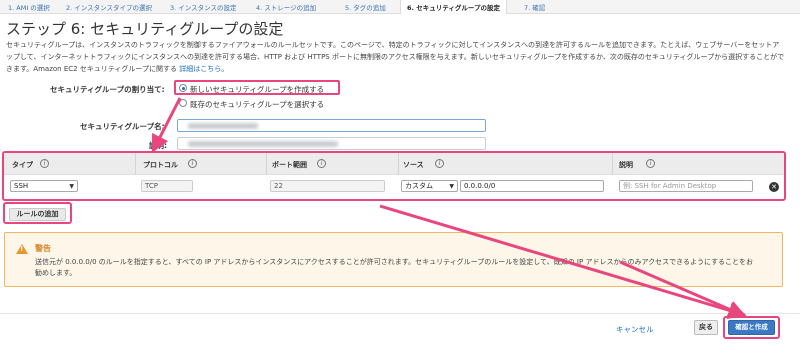 Image resolution: width=800 pixels, height=347 pixels. Describe the element at coordinates (145, 29) in the screenshot. I see `page-title: ステップ 6: セキュリティグループの設定` at that location.